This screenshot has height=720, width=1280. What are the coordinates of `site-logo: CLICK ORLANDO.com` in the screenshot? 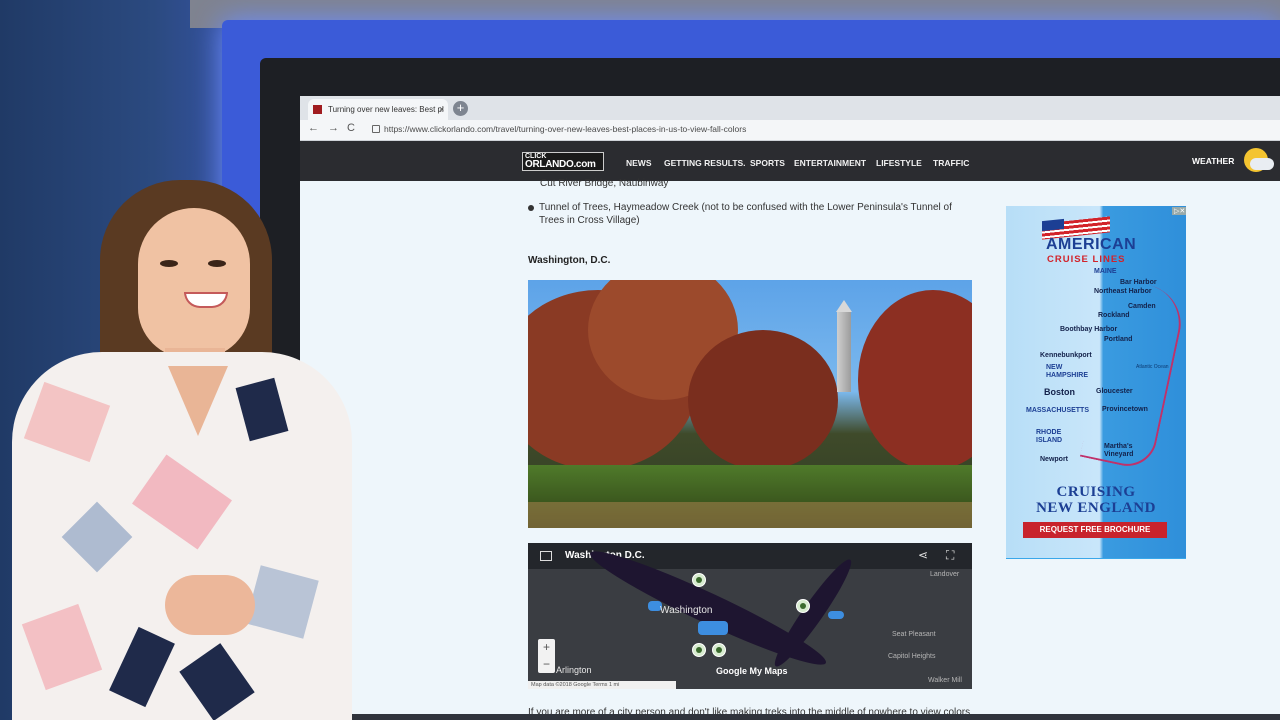 It's located at (563, 161).